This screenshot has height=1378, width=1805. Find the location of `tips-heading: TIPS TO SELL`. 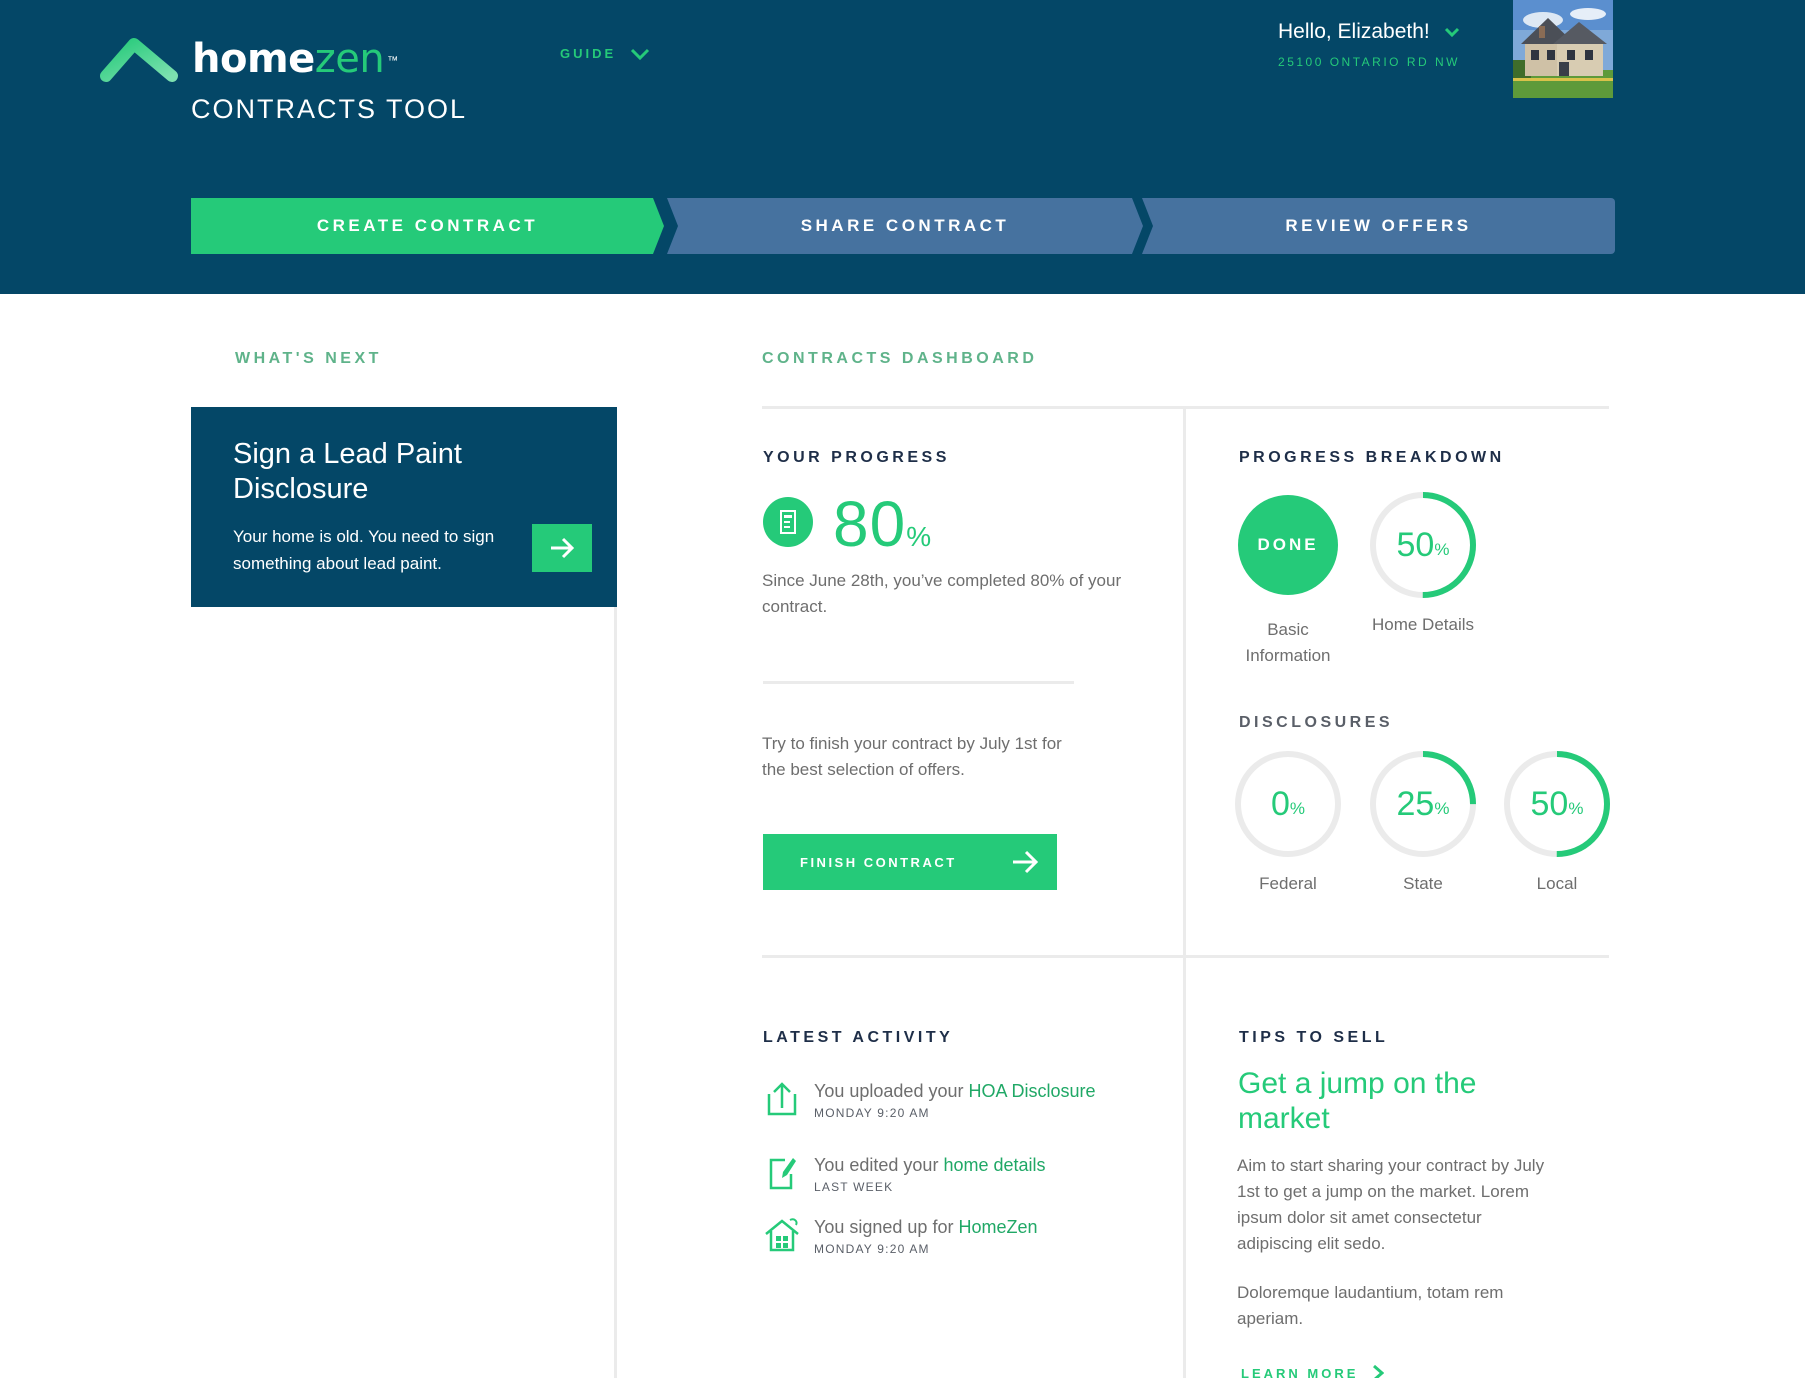

tips-heading: TIPS TO SELL is located at coordinates (1314, 1037).